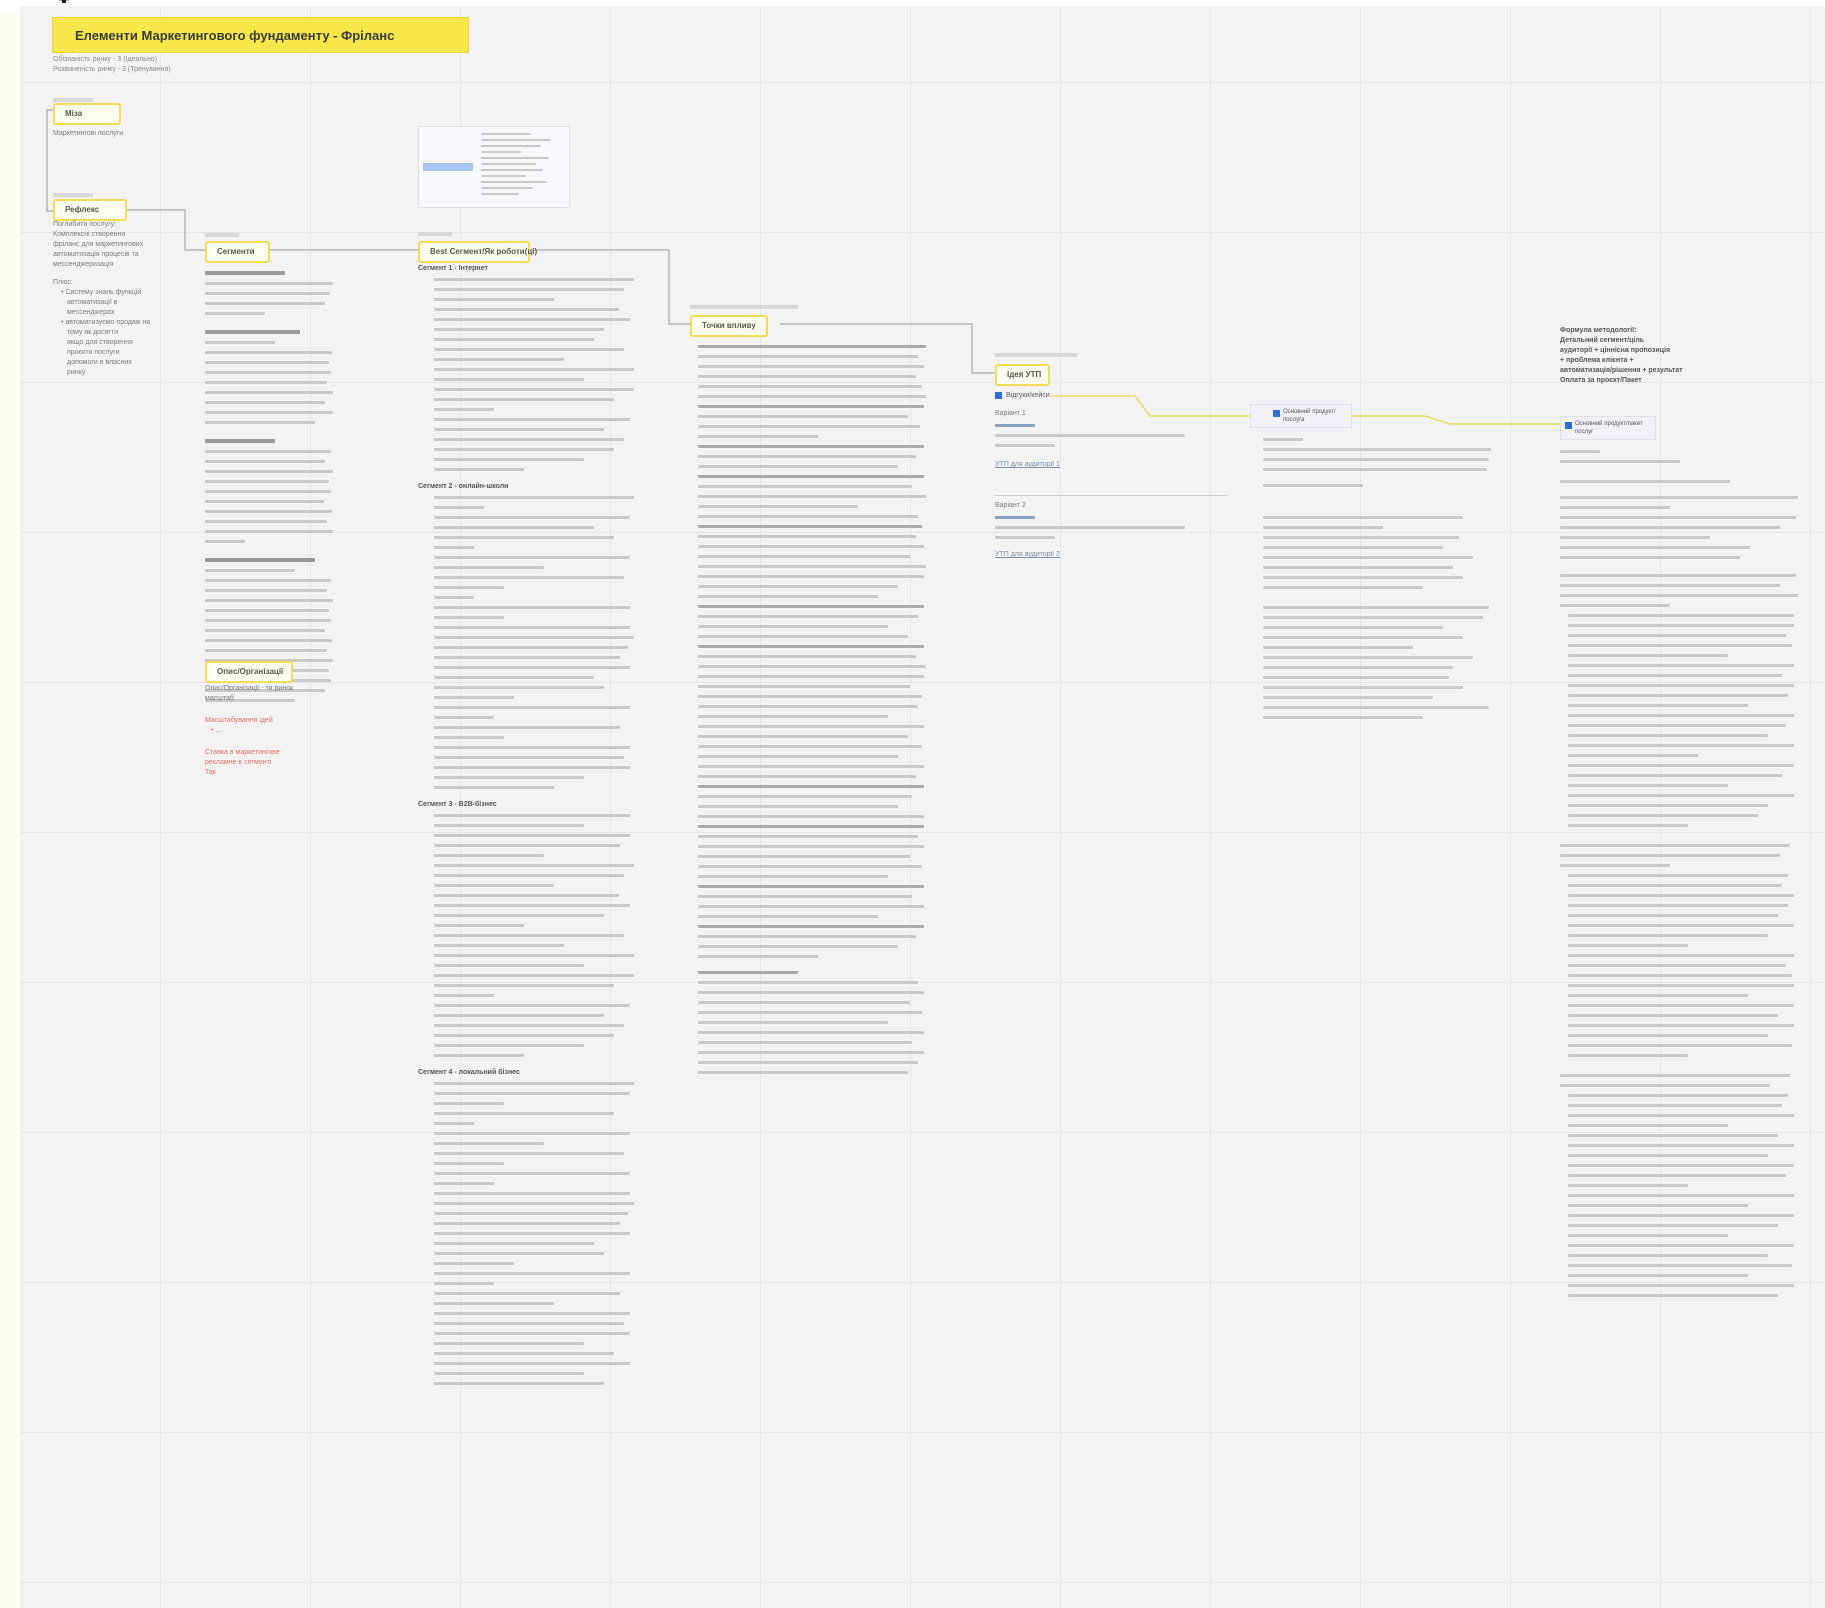 The image size is (1825, 1608). Describe the element at coordinates (93, 332) in the screenshot. I see `hunt-bullet-cont: тому як досягти` at that location.